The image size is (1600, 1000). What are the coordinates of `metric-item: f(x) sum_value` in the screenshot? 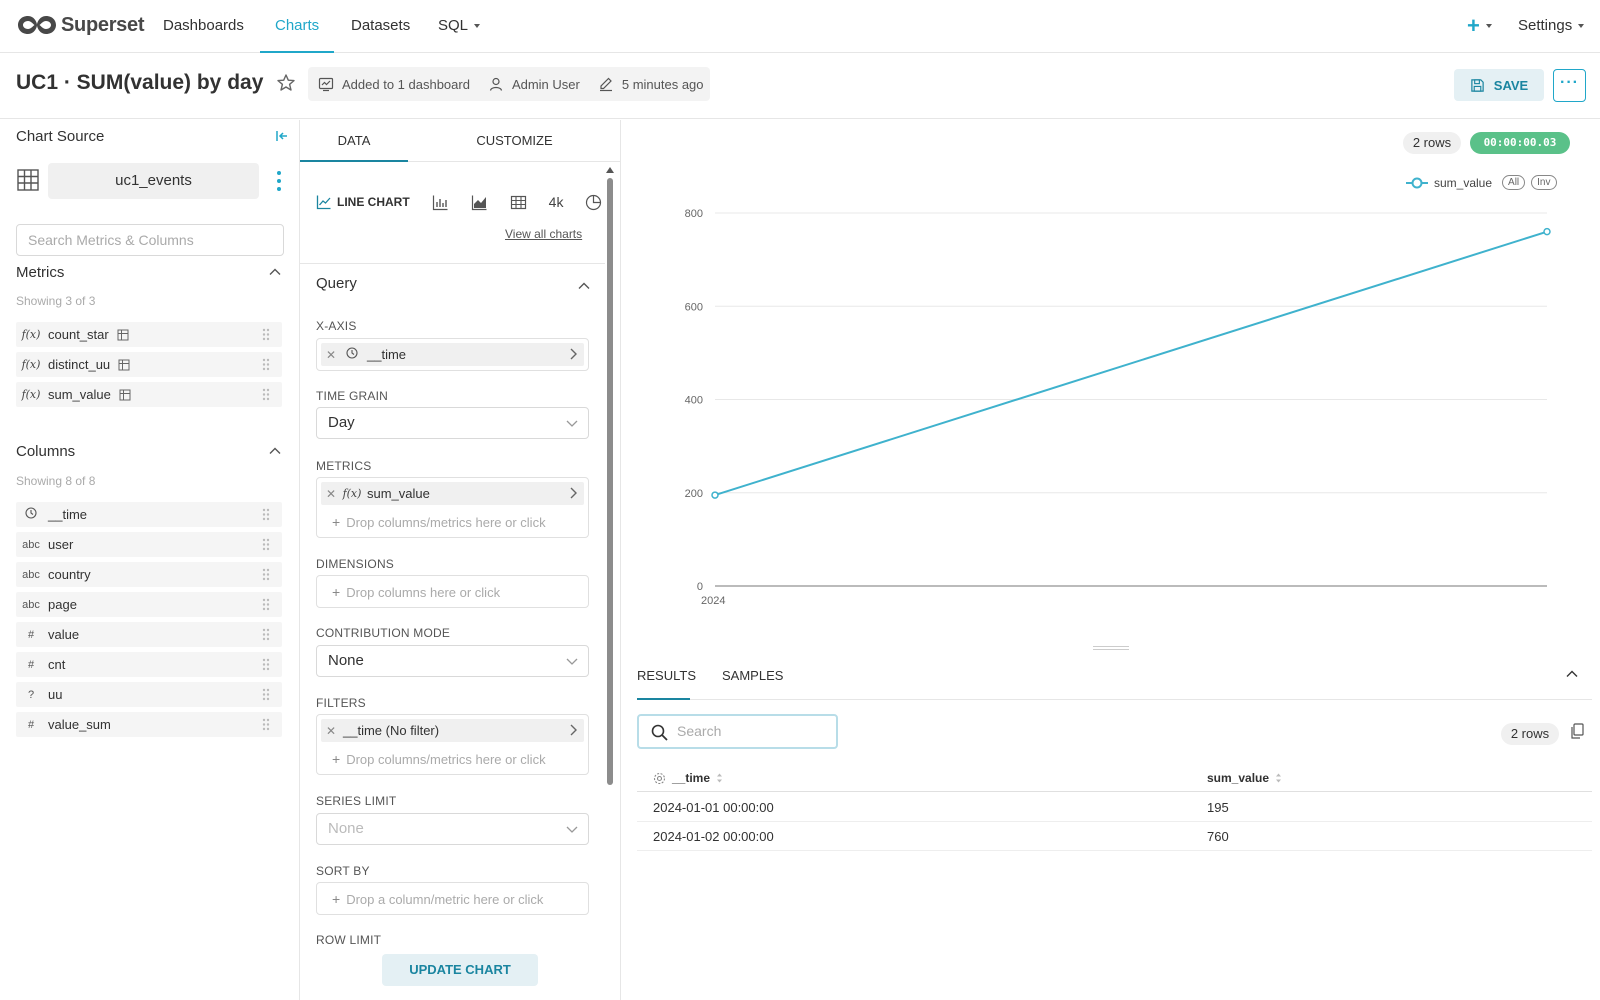 It's located at (149, 394).